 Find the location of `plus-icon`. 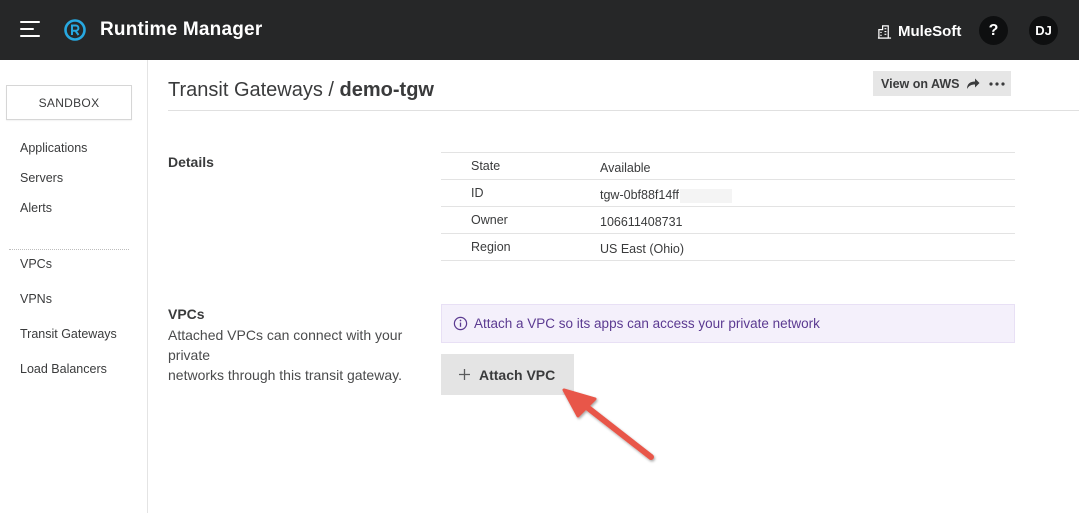

plus-icon is located at coordinates (464, 374).